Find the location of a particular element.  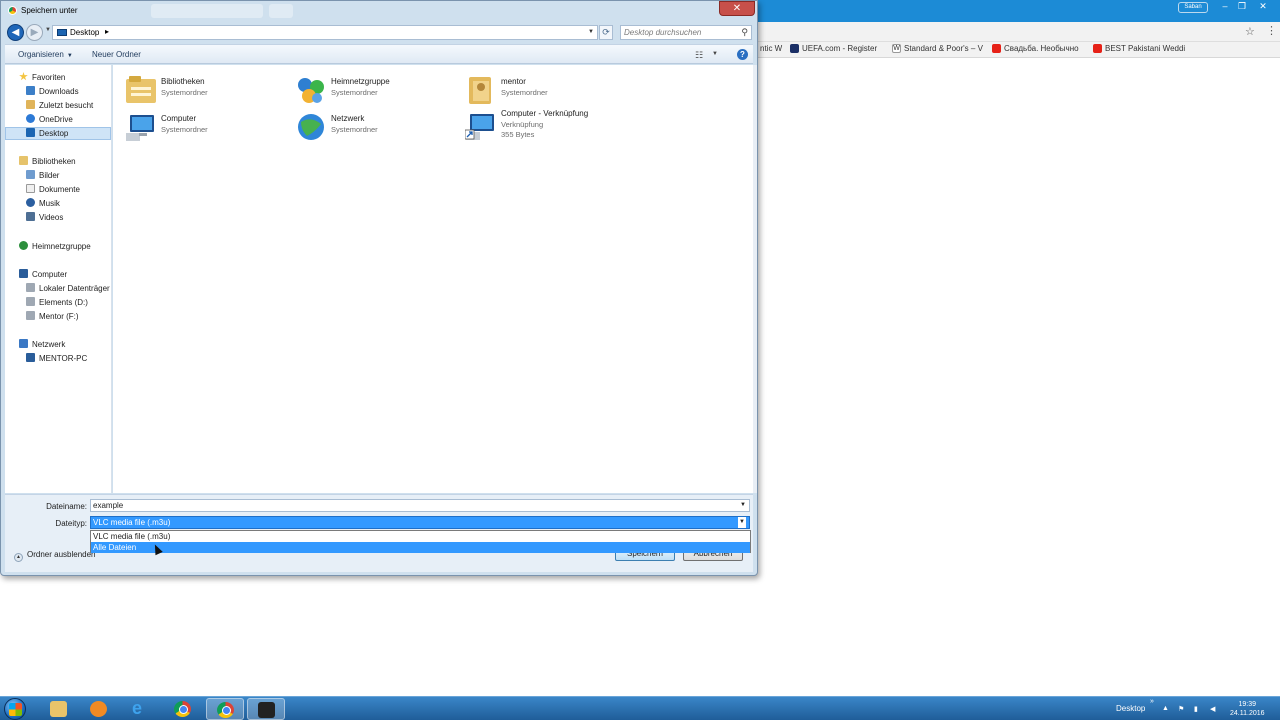

filetype-dropdown-icon: ▼ is located at coordinates (742, 522).